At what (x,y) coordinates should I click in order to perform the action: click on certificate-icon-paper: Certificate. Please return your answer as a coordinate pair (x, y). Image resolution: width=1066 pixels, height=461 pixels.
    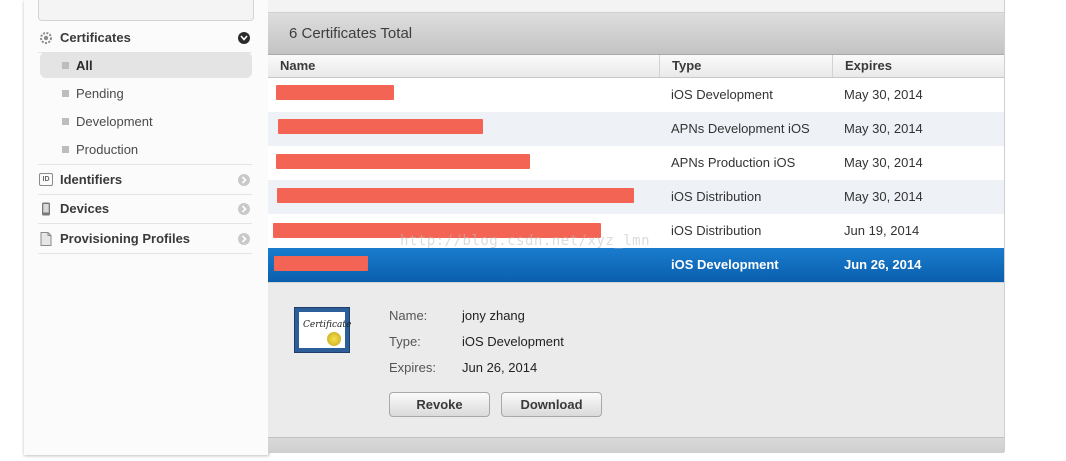
    Looking at the image, I should click on (325, 330).